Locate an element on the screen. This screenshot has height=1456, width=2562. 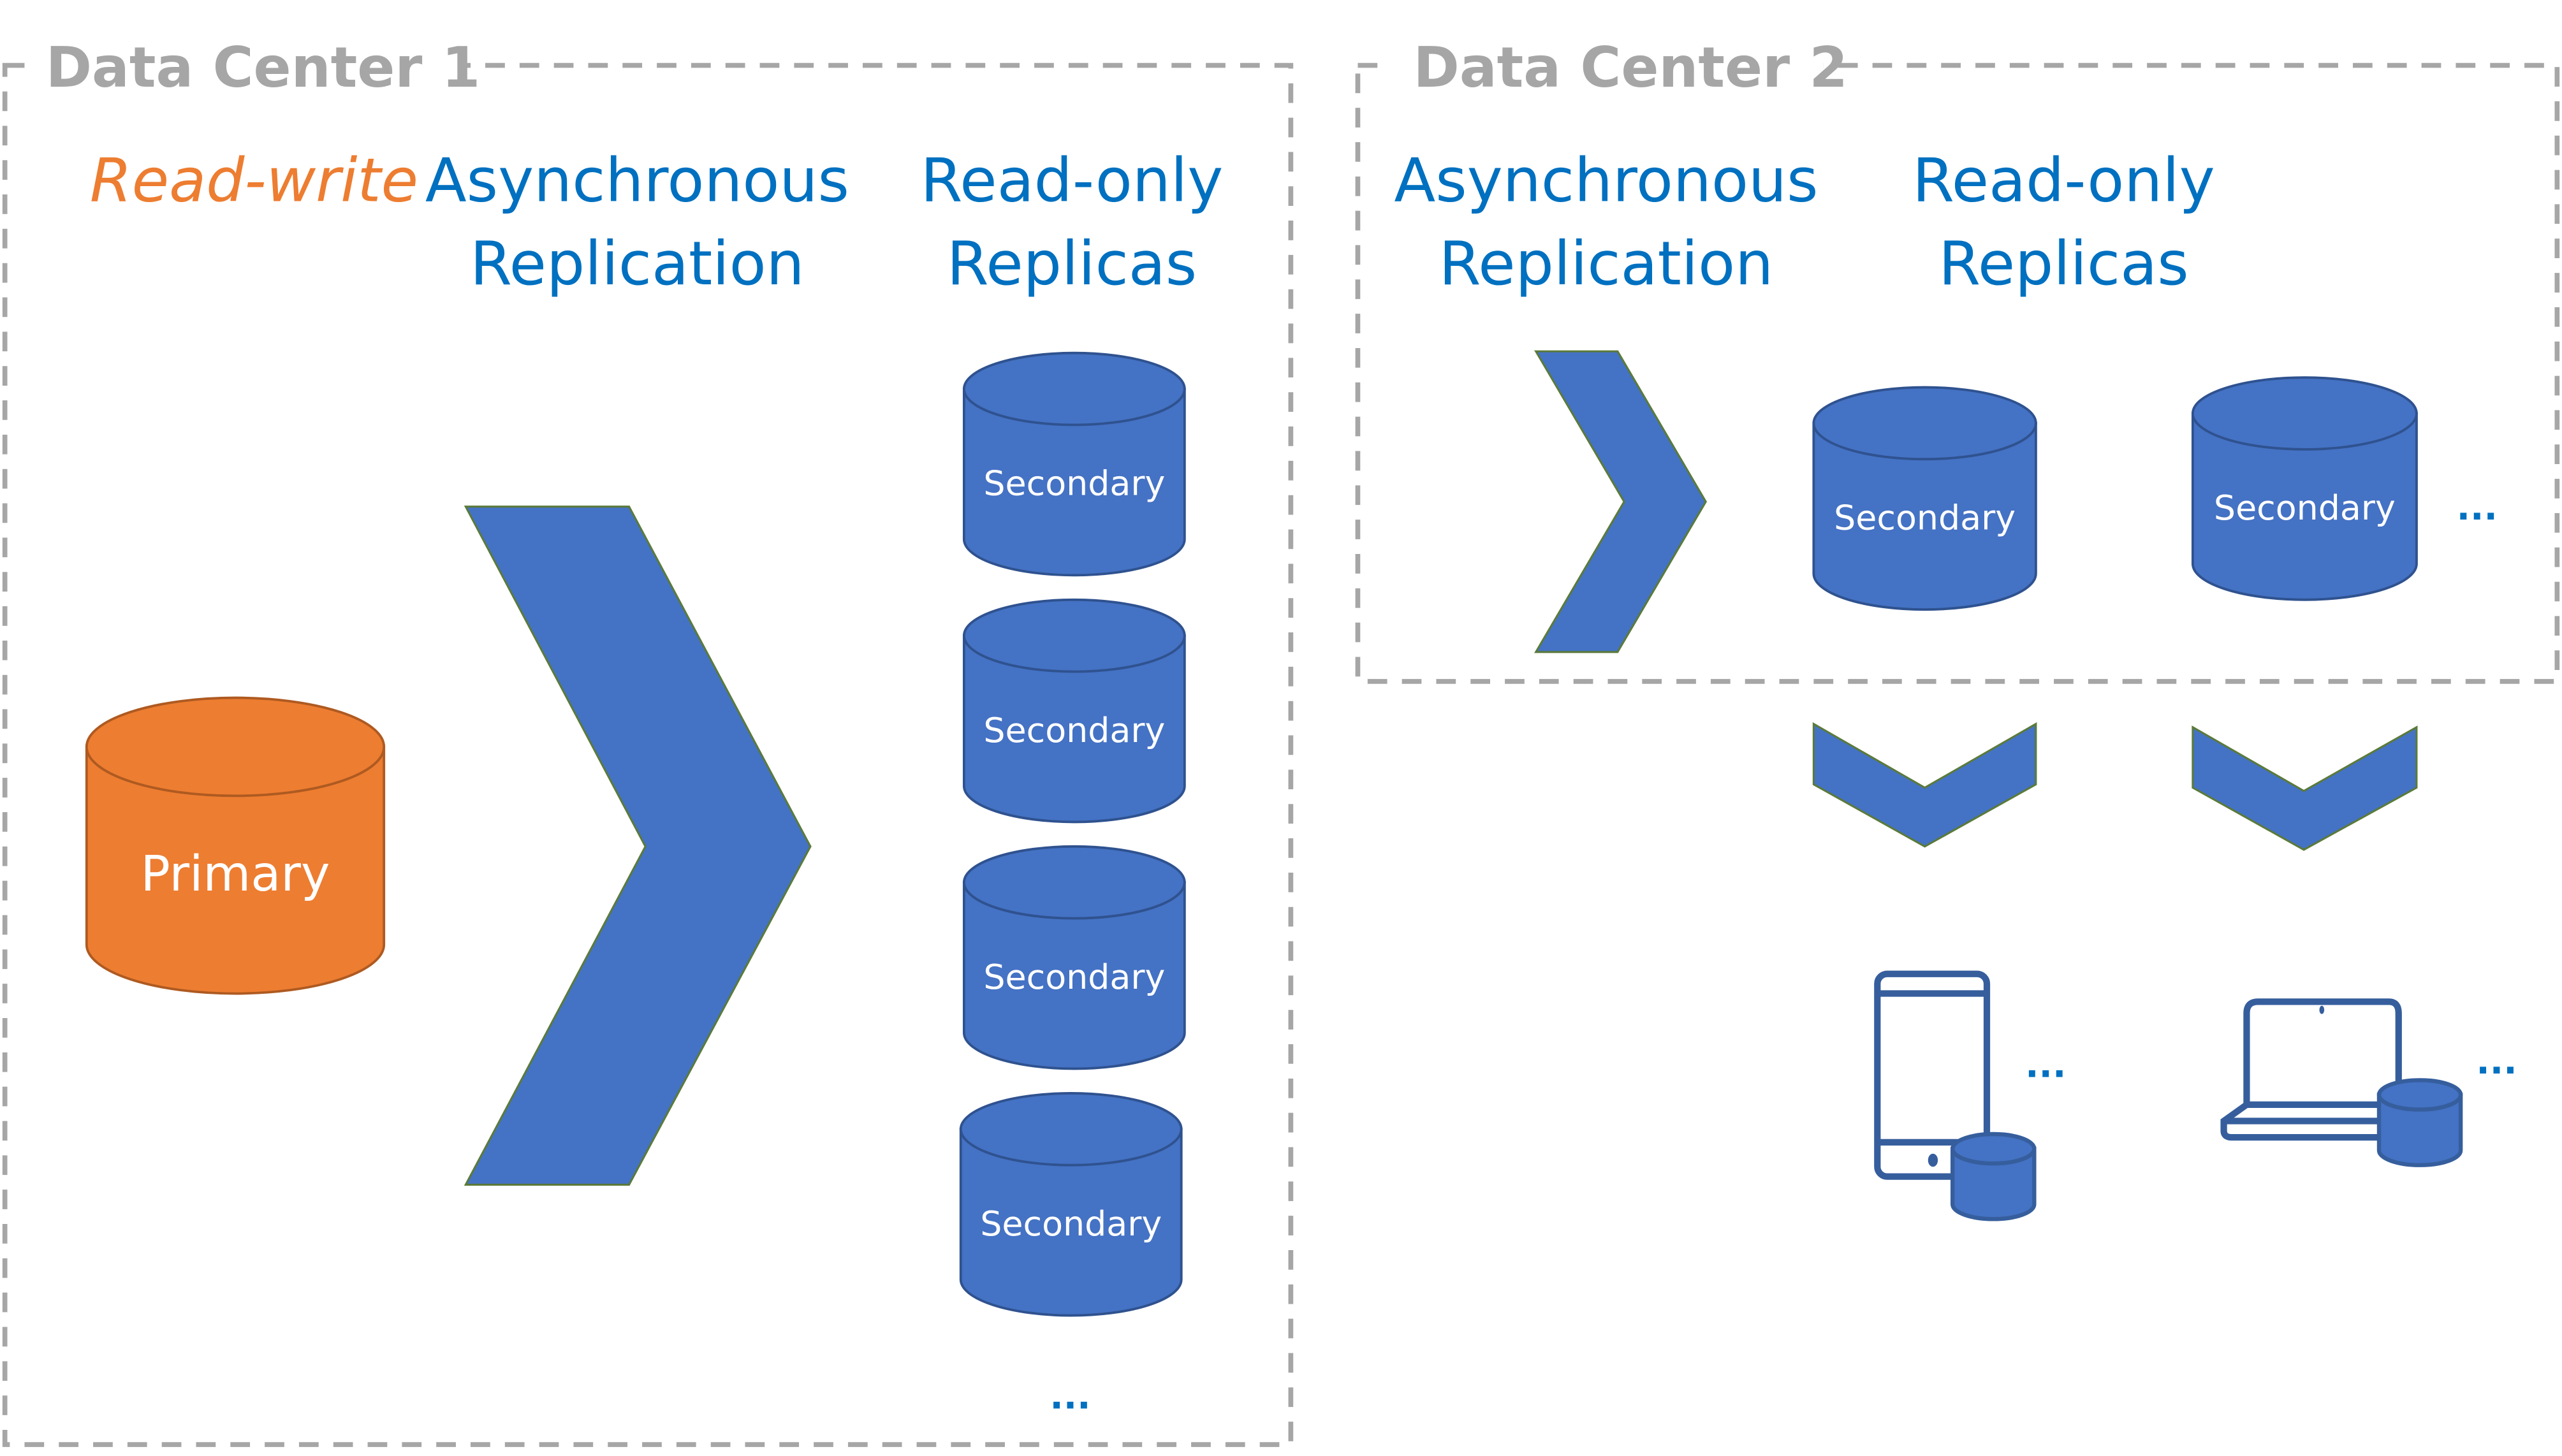
primary-database: Primary is located at coordinates (235, 845).